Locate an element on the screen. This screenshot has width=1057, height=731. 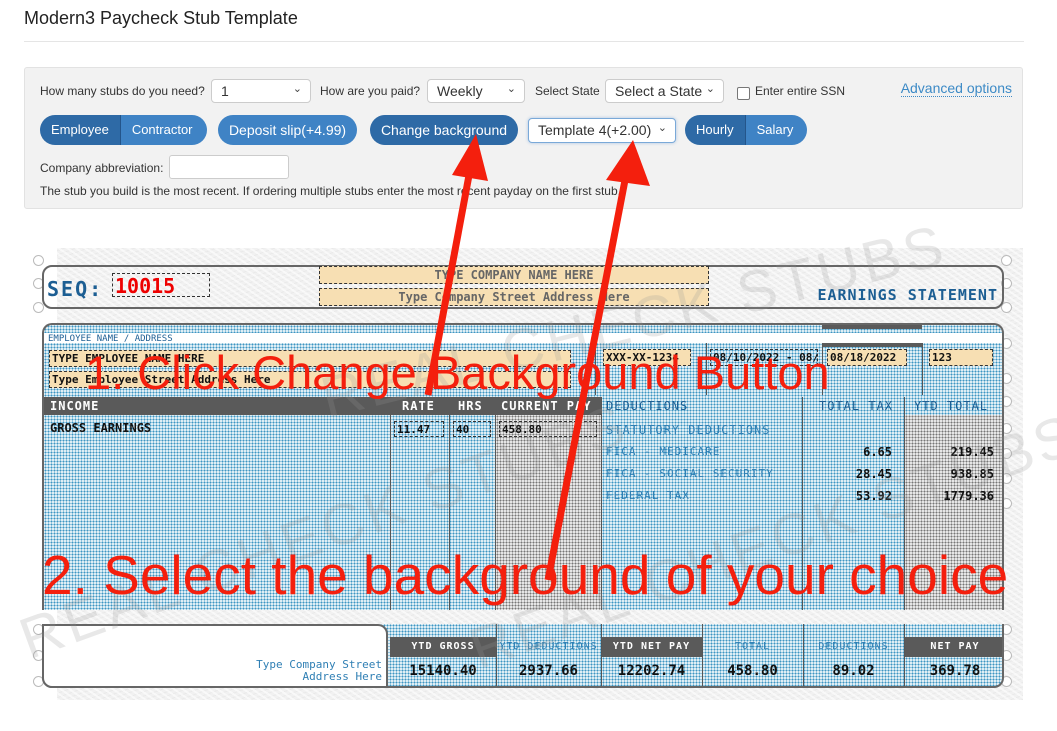
summary-value: 2937.66 is located at coordinates (548, 671).